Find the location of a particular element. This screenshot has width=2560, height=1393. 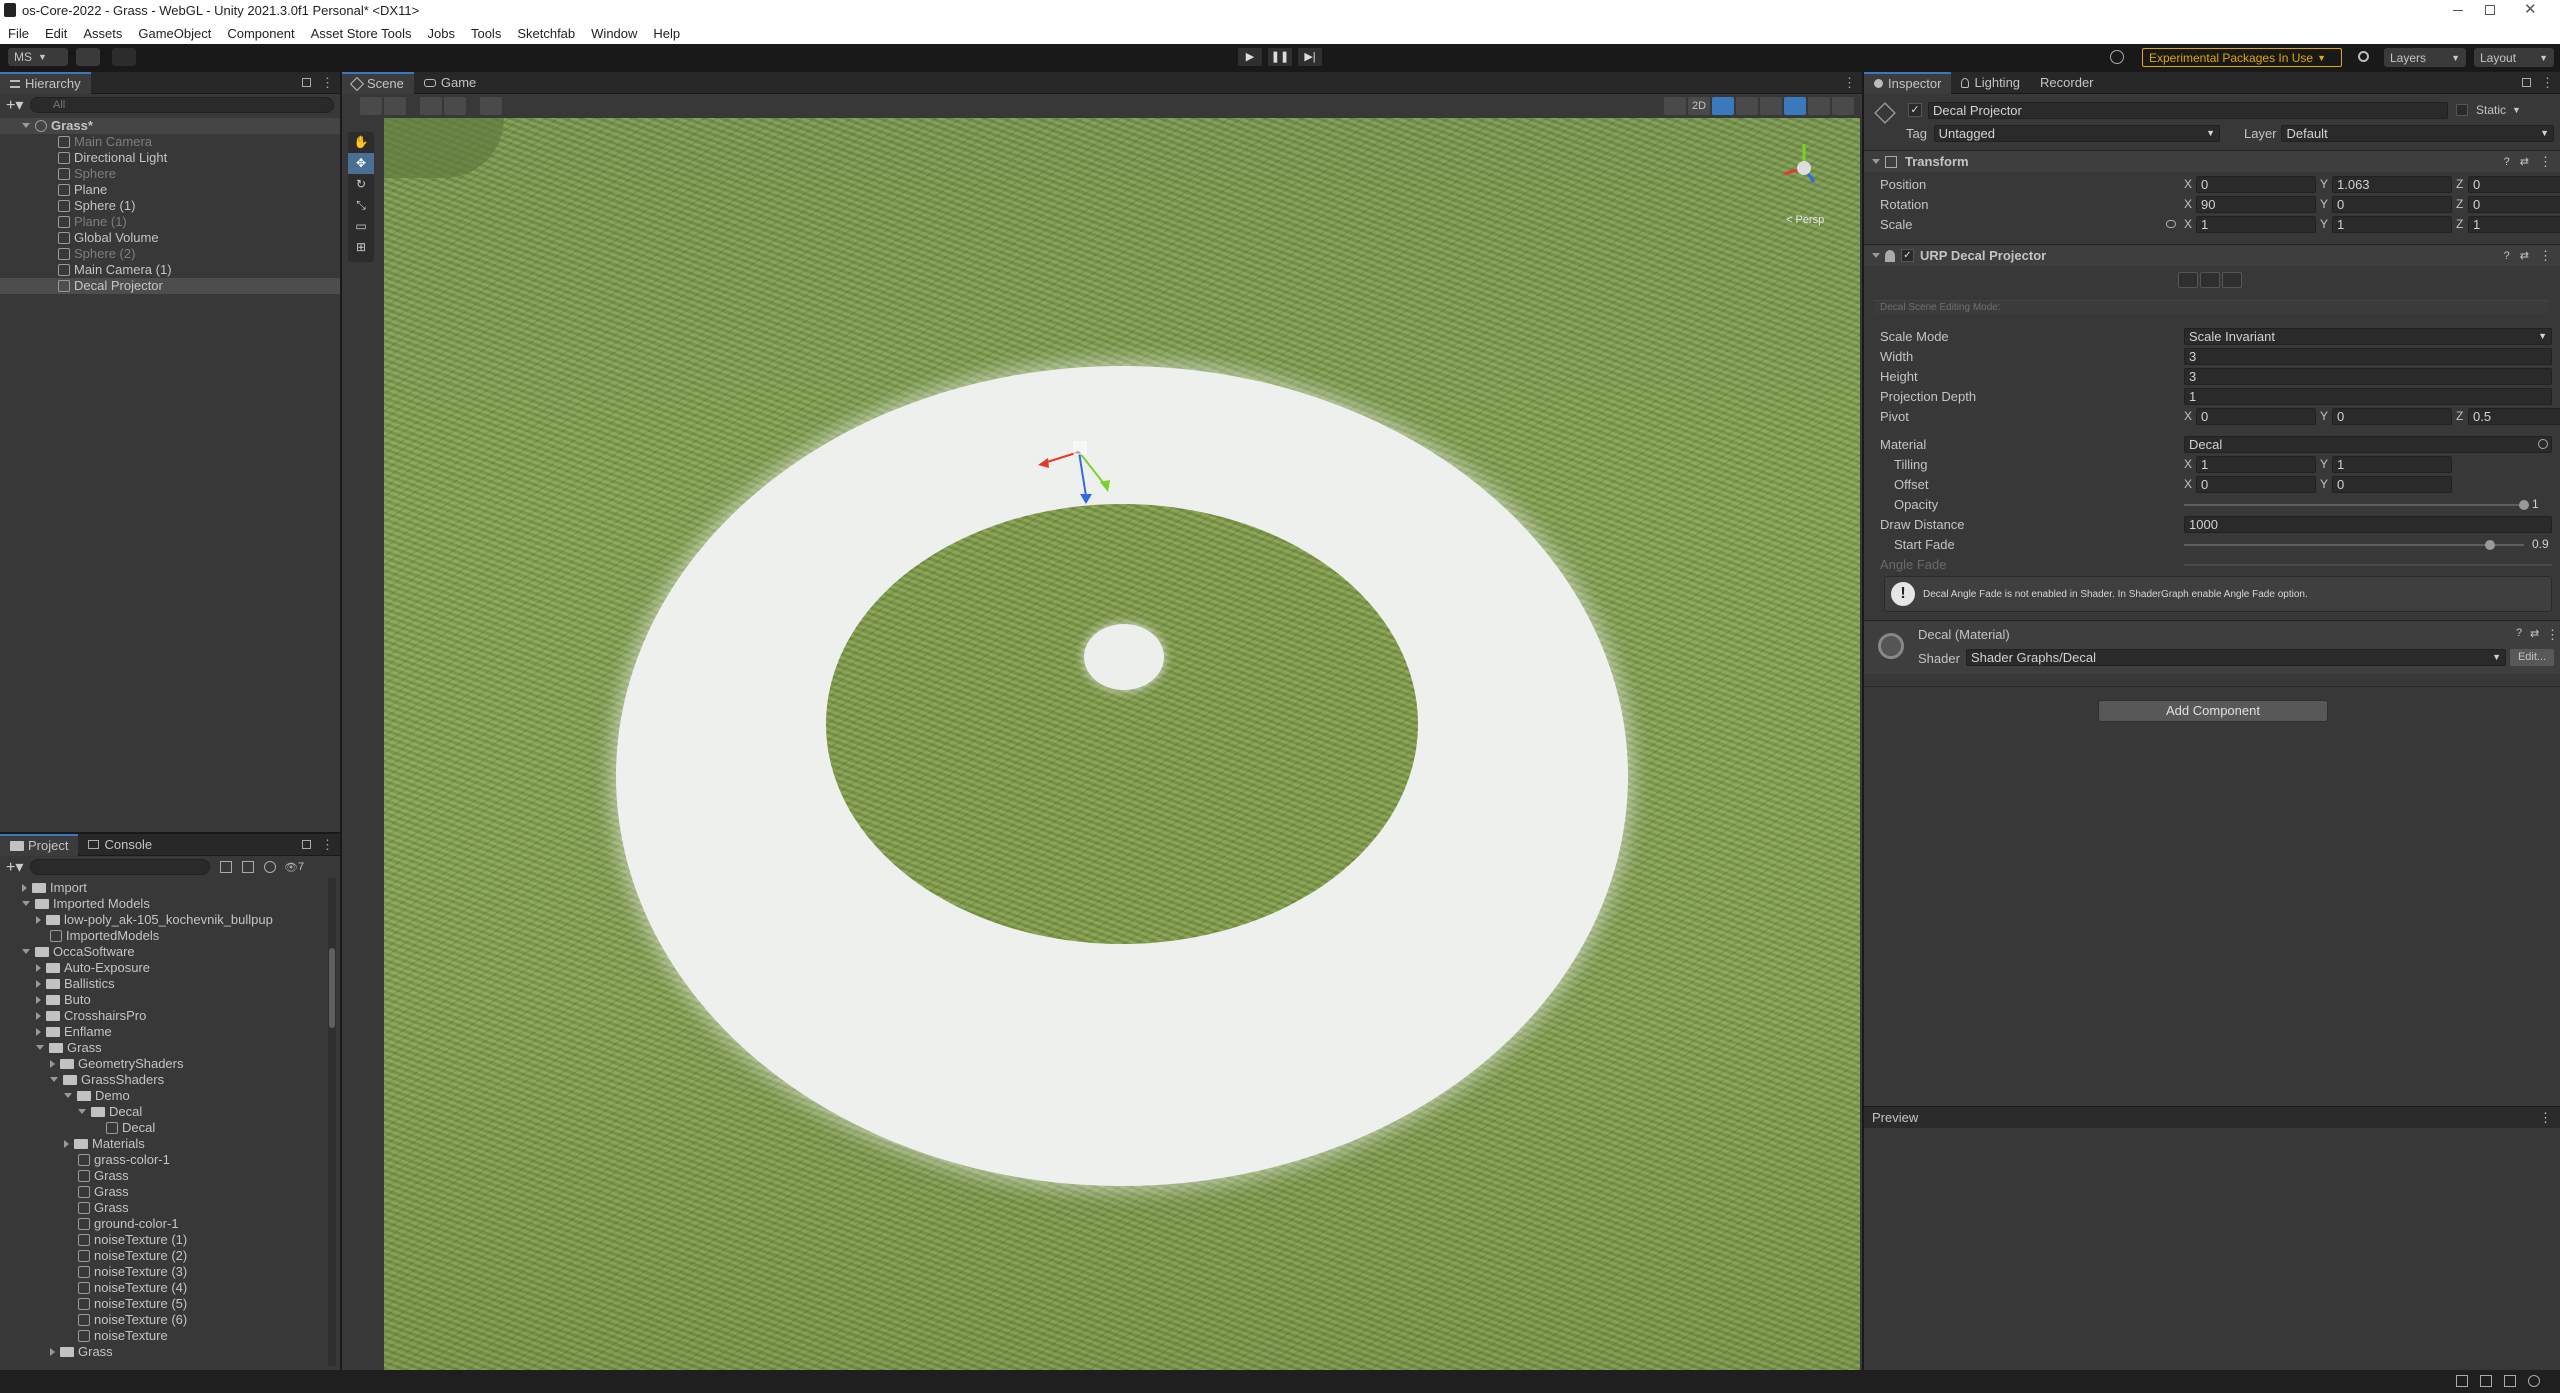

help-icon: ? is located at coordinates (2519, 633).